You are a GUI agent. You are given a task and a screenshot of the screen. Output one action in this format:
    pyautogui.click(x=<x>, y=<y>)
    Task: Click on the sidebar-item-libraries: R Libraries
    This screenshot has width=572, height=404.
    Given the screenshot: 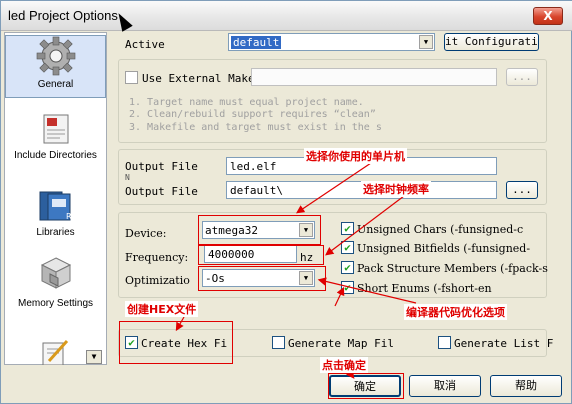 What is the action you would take?
    pyautogui.click(x=55, y=216)
    